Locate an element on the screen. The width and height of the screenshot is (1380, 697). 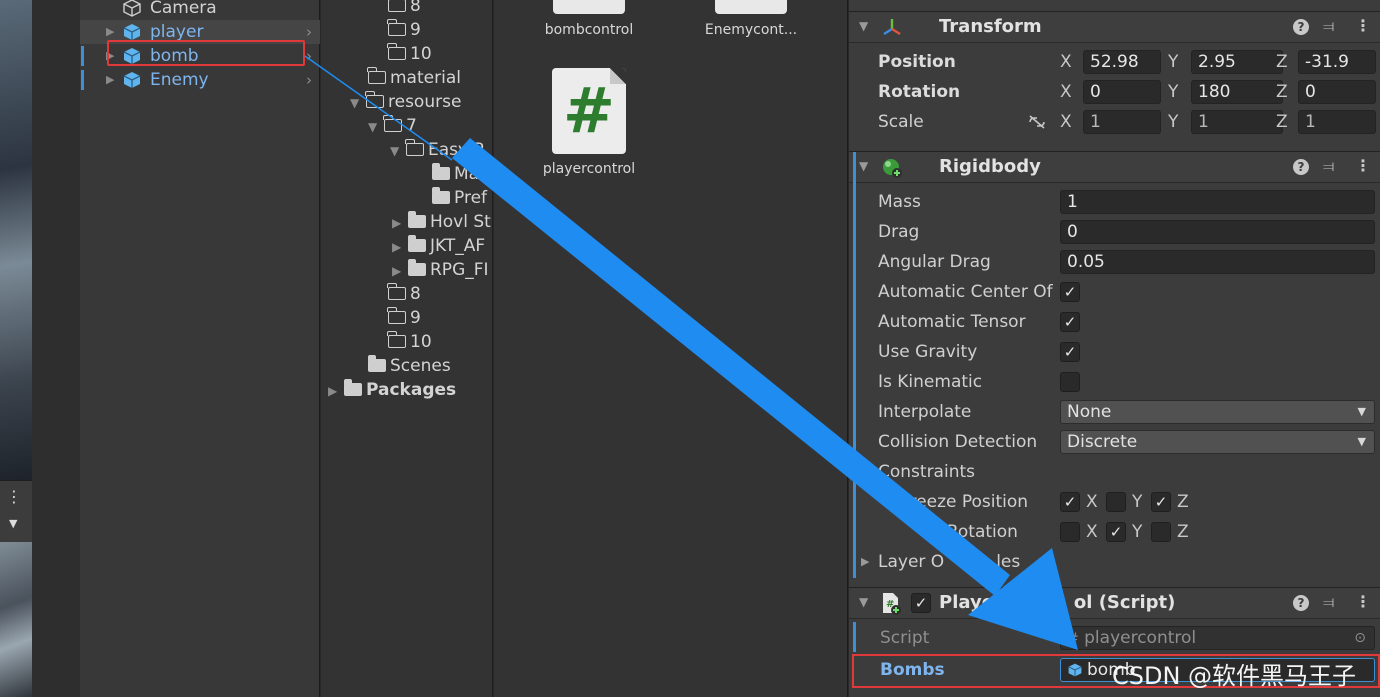
scale-x-field: 1 is located at coordinates (1122, 122).